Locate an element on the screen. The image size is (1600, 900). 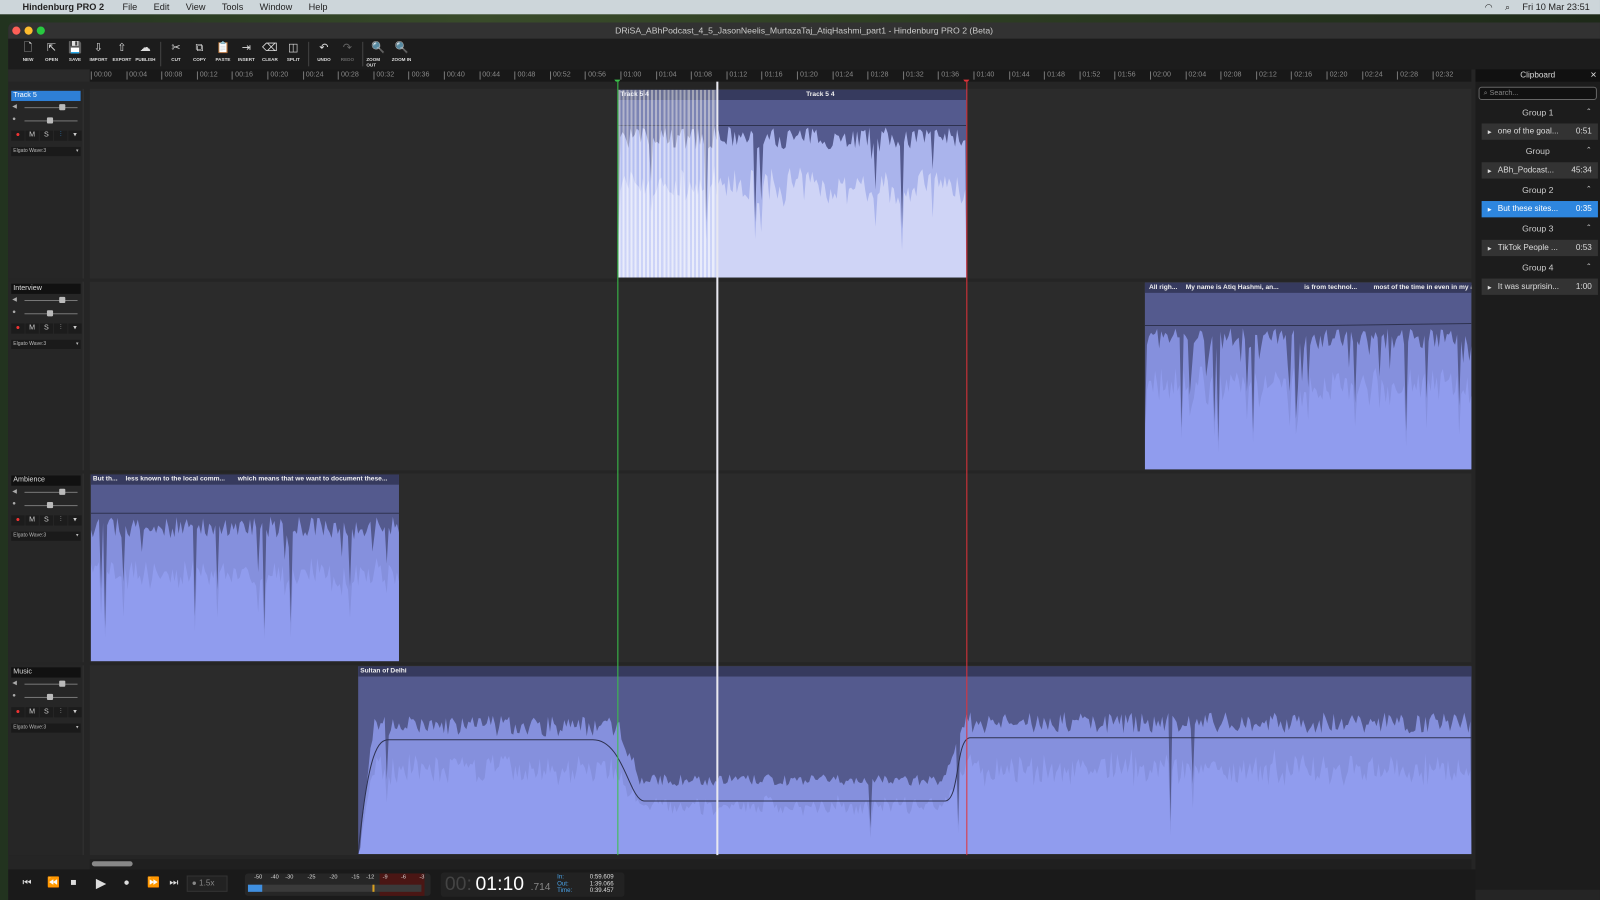
menu-file: File is located at coordinates (129, 7).